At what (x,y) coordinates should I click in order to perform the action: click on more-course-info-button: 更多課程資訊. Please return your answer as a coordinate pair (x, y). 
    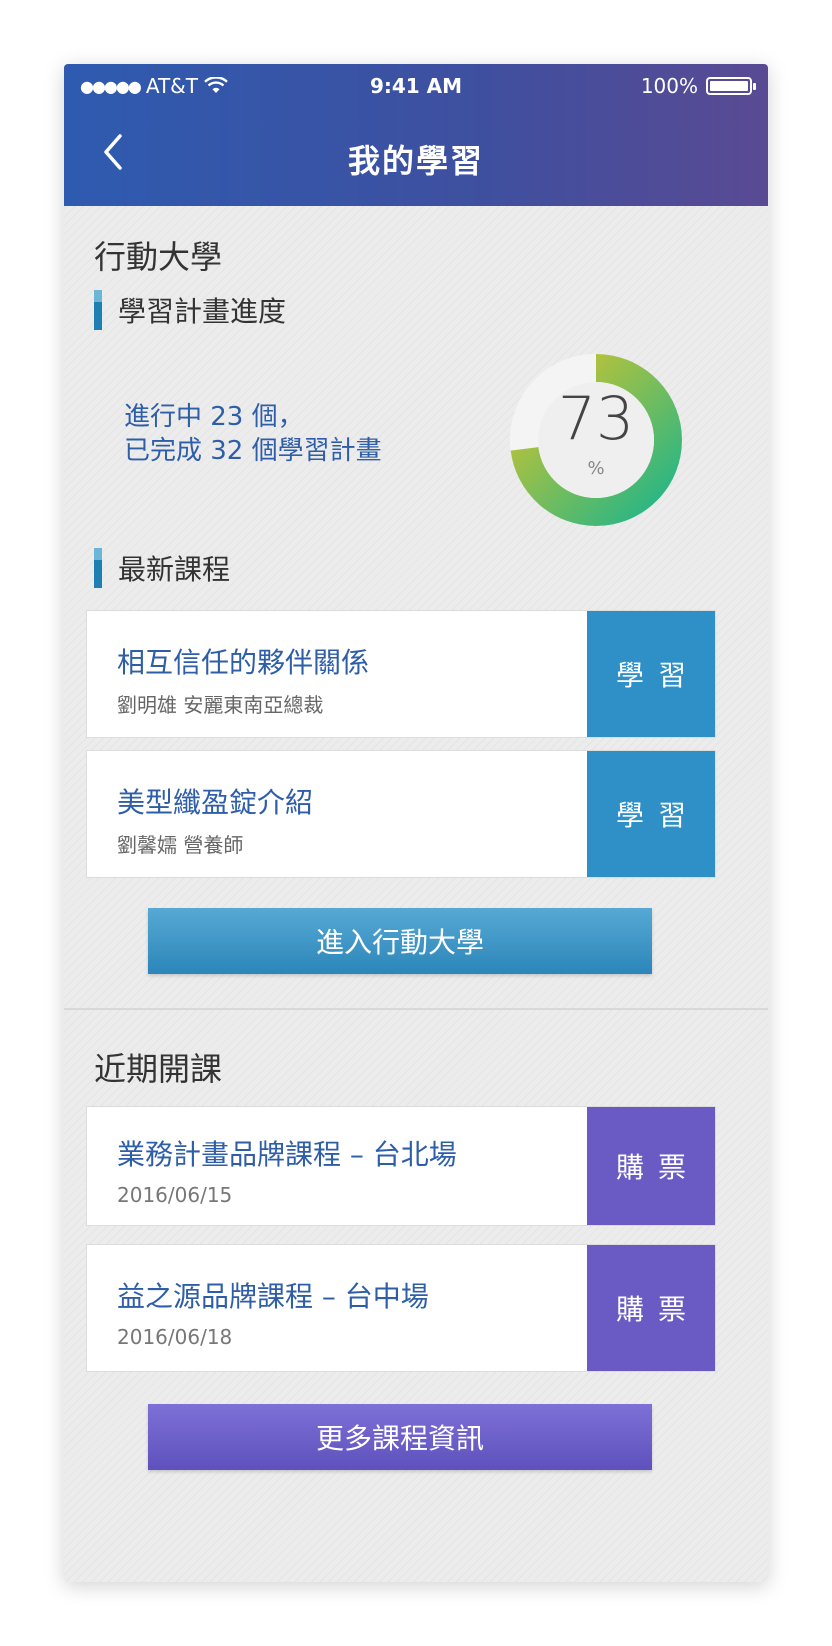
    Looking at the image, I should click on (400, 1437).